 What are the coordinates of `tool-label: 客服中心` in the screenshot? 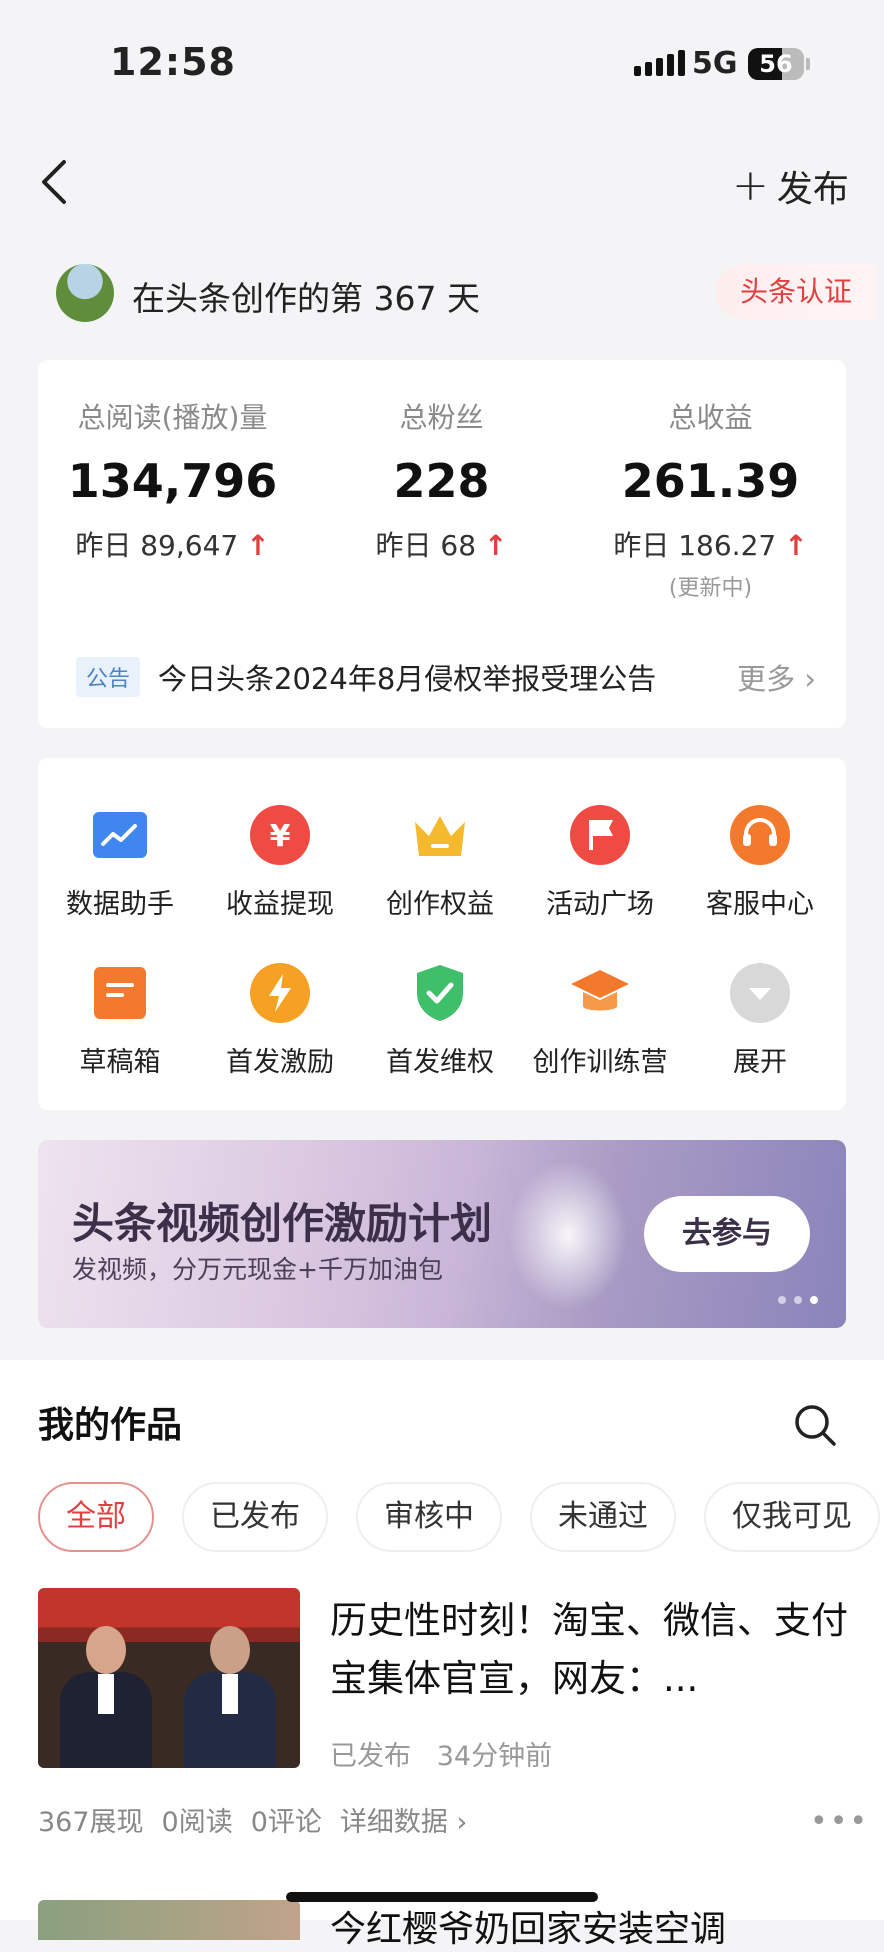 It's located at (760, 904).